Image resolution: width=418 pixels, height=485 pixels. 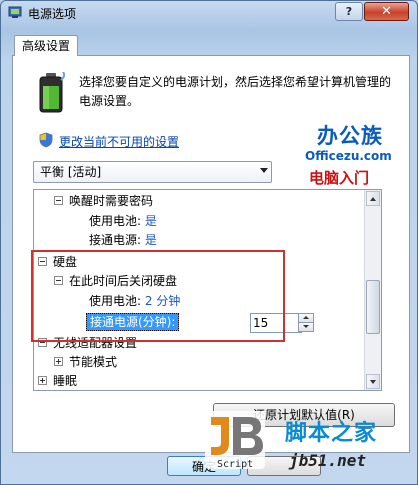 What do you see at coordinates (235, 91) in the screenshot?
I see `intro-description: 选择您要自定义的电源计划，然后选择您希望计算机管理的电源设置。` at bounding box center [235, 91].